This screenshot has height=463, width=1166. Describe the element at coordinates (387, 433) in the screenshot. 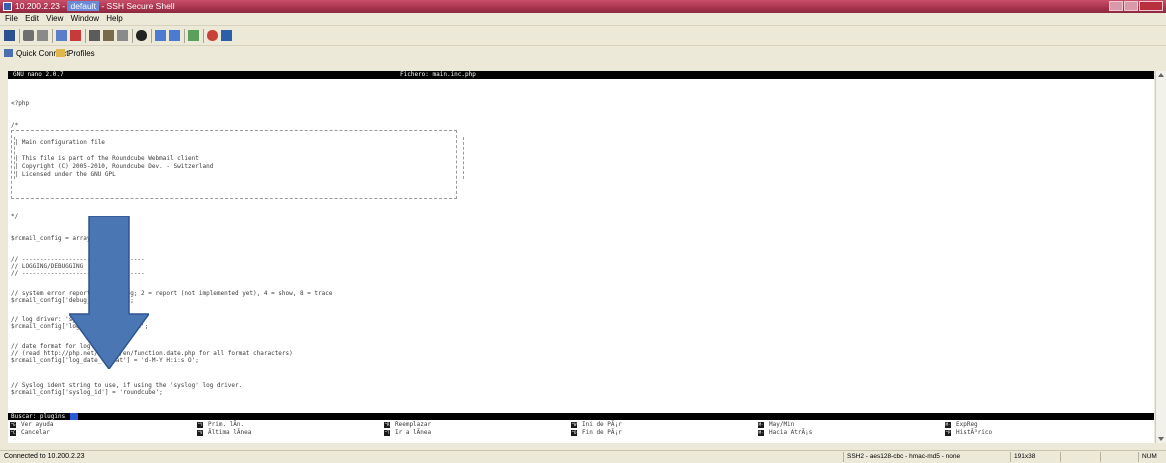

I see `shortcut-key: ^T` at that location.